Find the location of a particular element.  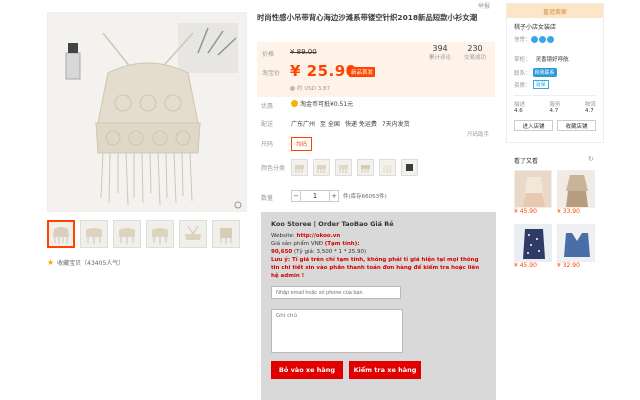

promo-label: 优惠 is located at coordinates (267, 106).